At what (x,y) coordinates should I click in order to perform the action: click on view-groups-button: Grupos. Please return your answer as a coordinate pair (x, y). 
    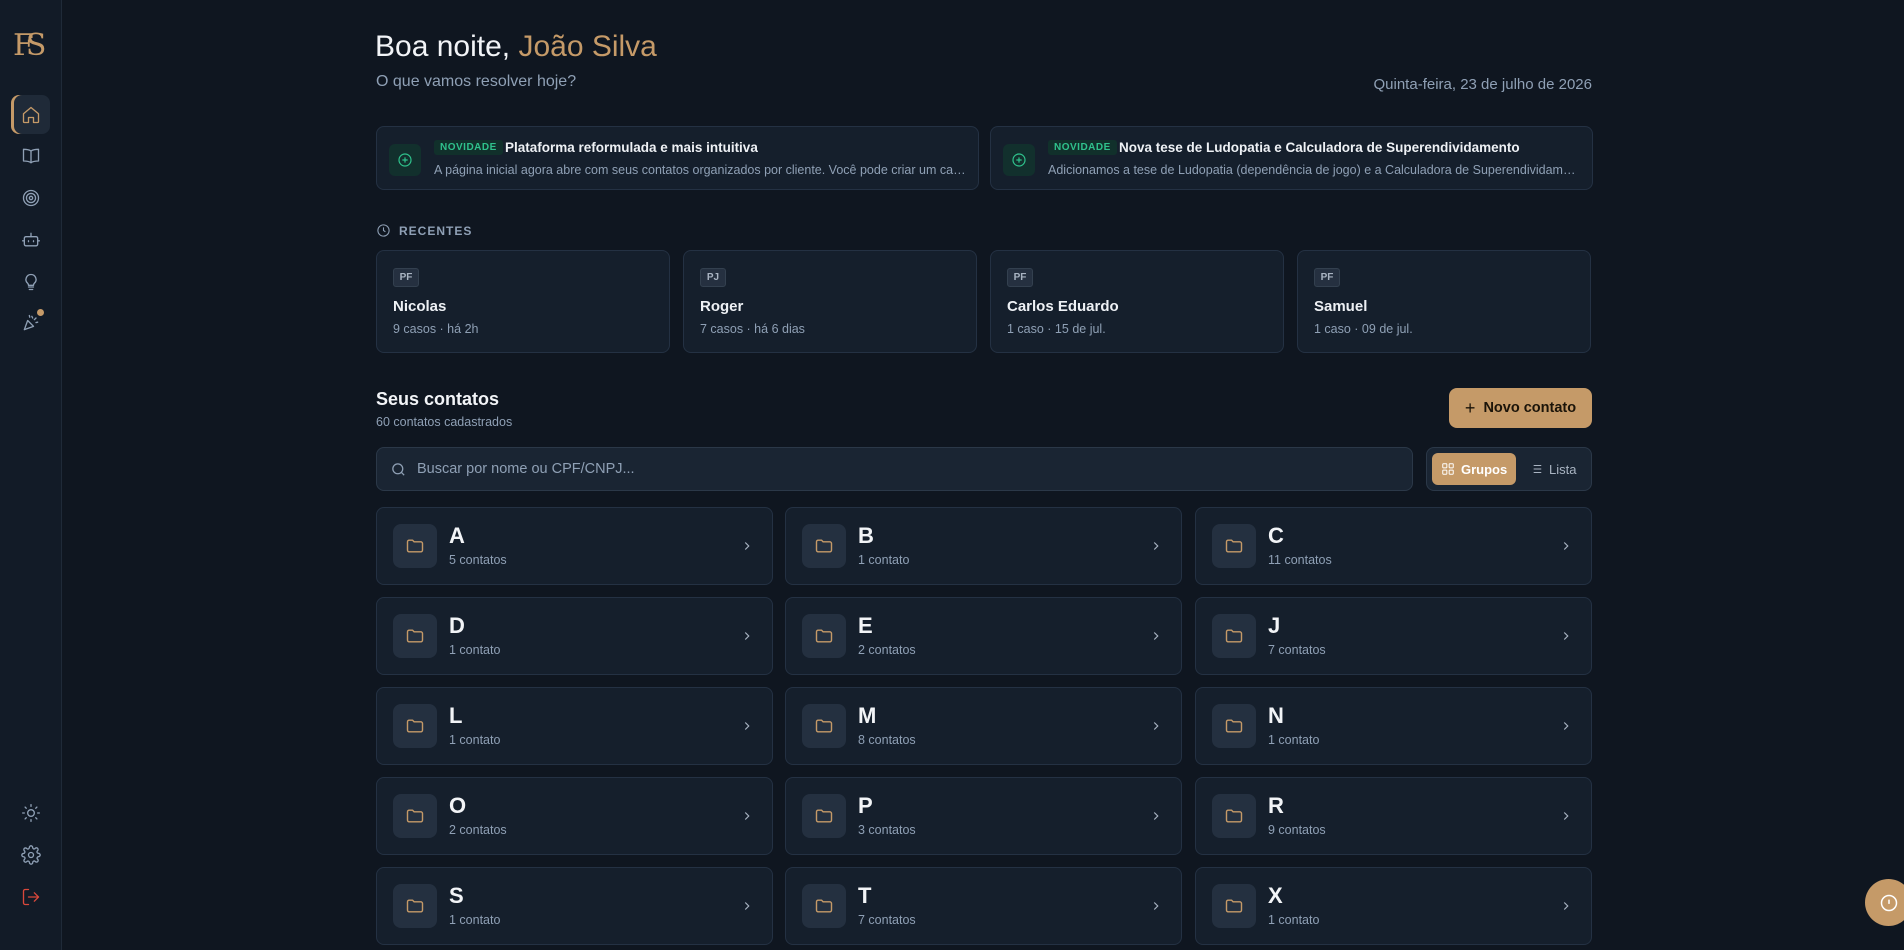
    Looking at the image, I should click on (1474, 469).